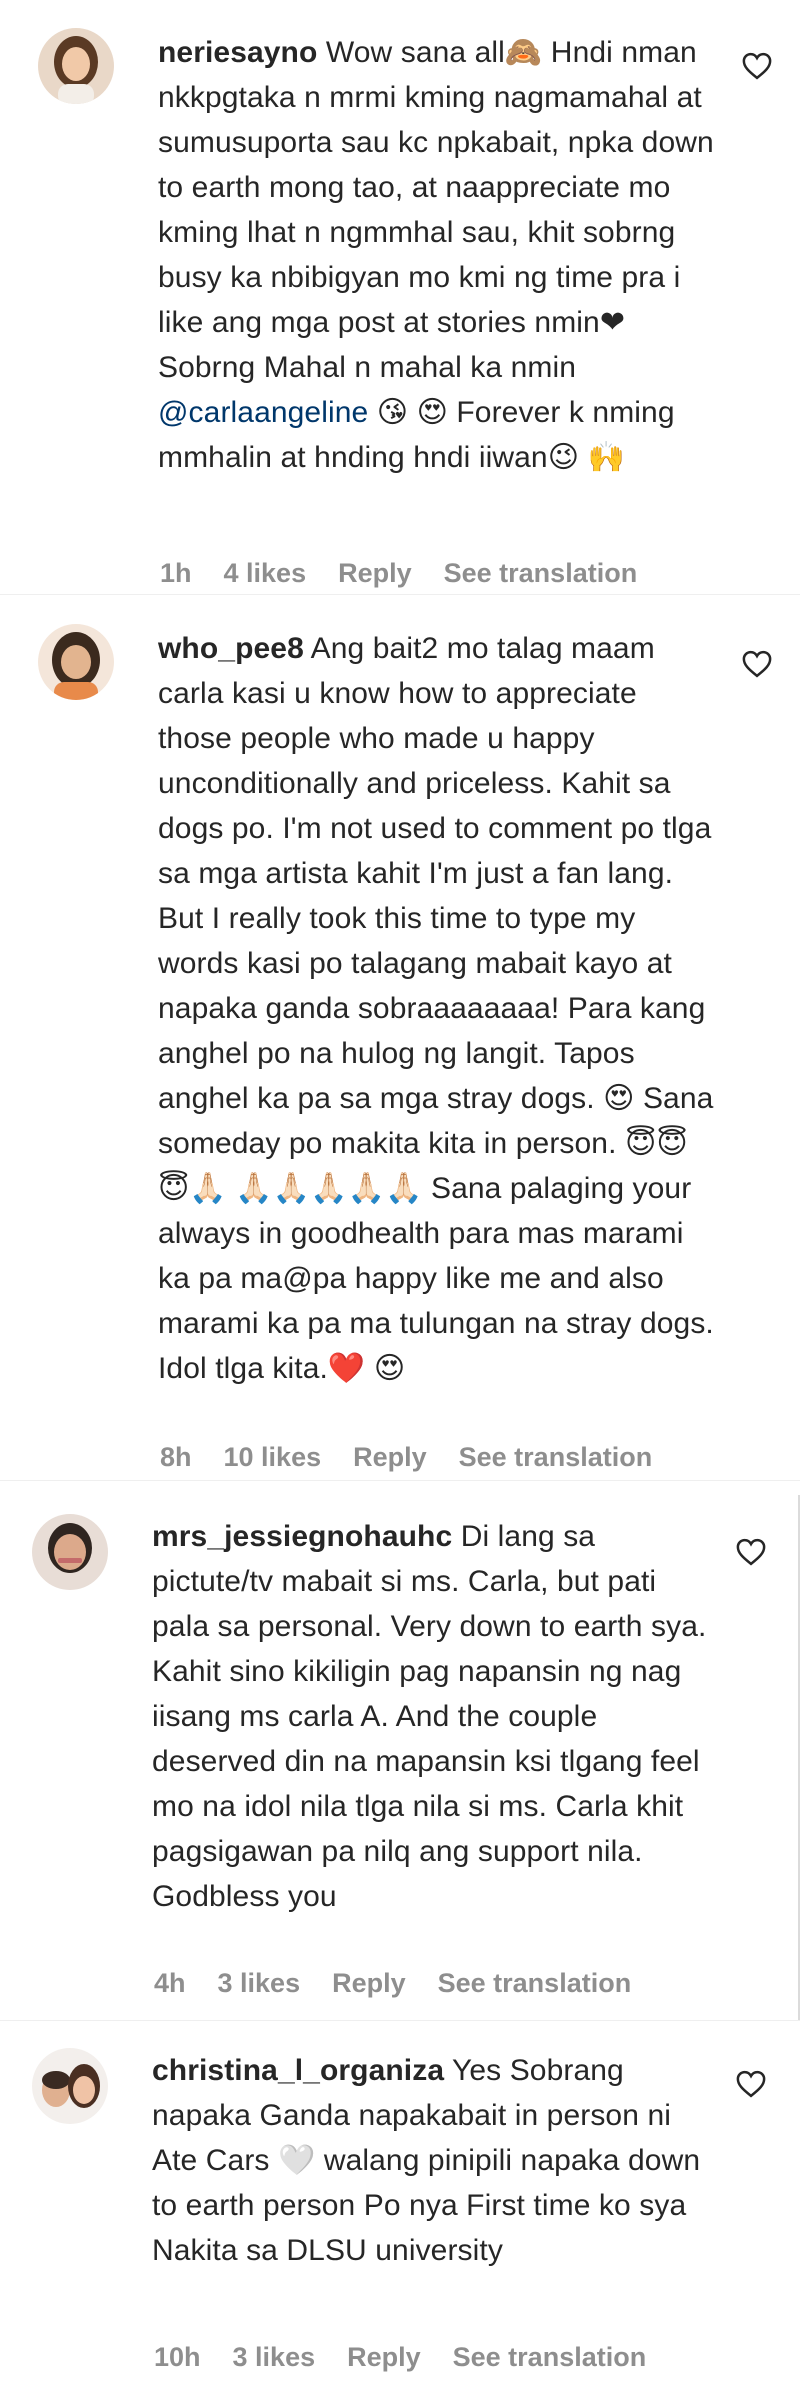  What do you see at coordinates (237, 52) in the screenshot?
I see `comment-username: neriesayno` at bounding box center [237, 52].